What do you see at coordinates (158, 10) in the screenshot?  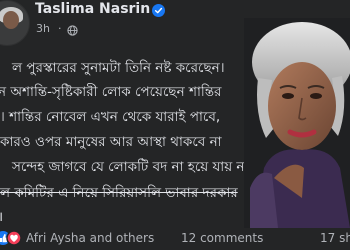 I see `verified-check-icon` at bounding box center [158, 10].